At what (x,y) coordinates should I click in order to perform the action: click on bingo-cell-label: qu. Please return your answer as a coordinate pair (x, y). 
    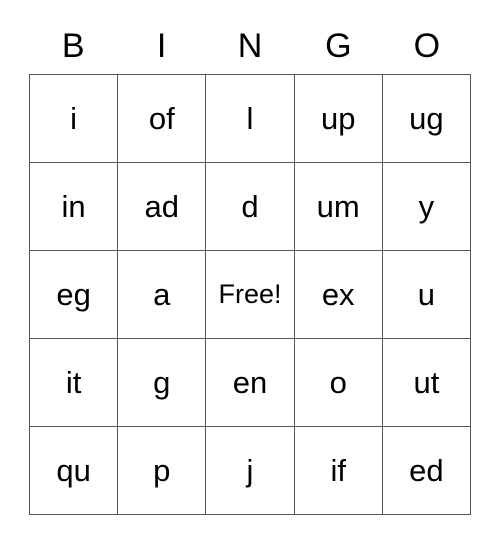
    Looking at the image, I should click on (73, 470).